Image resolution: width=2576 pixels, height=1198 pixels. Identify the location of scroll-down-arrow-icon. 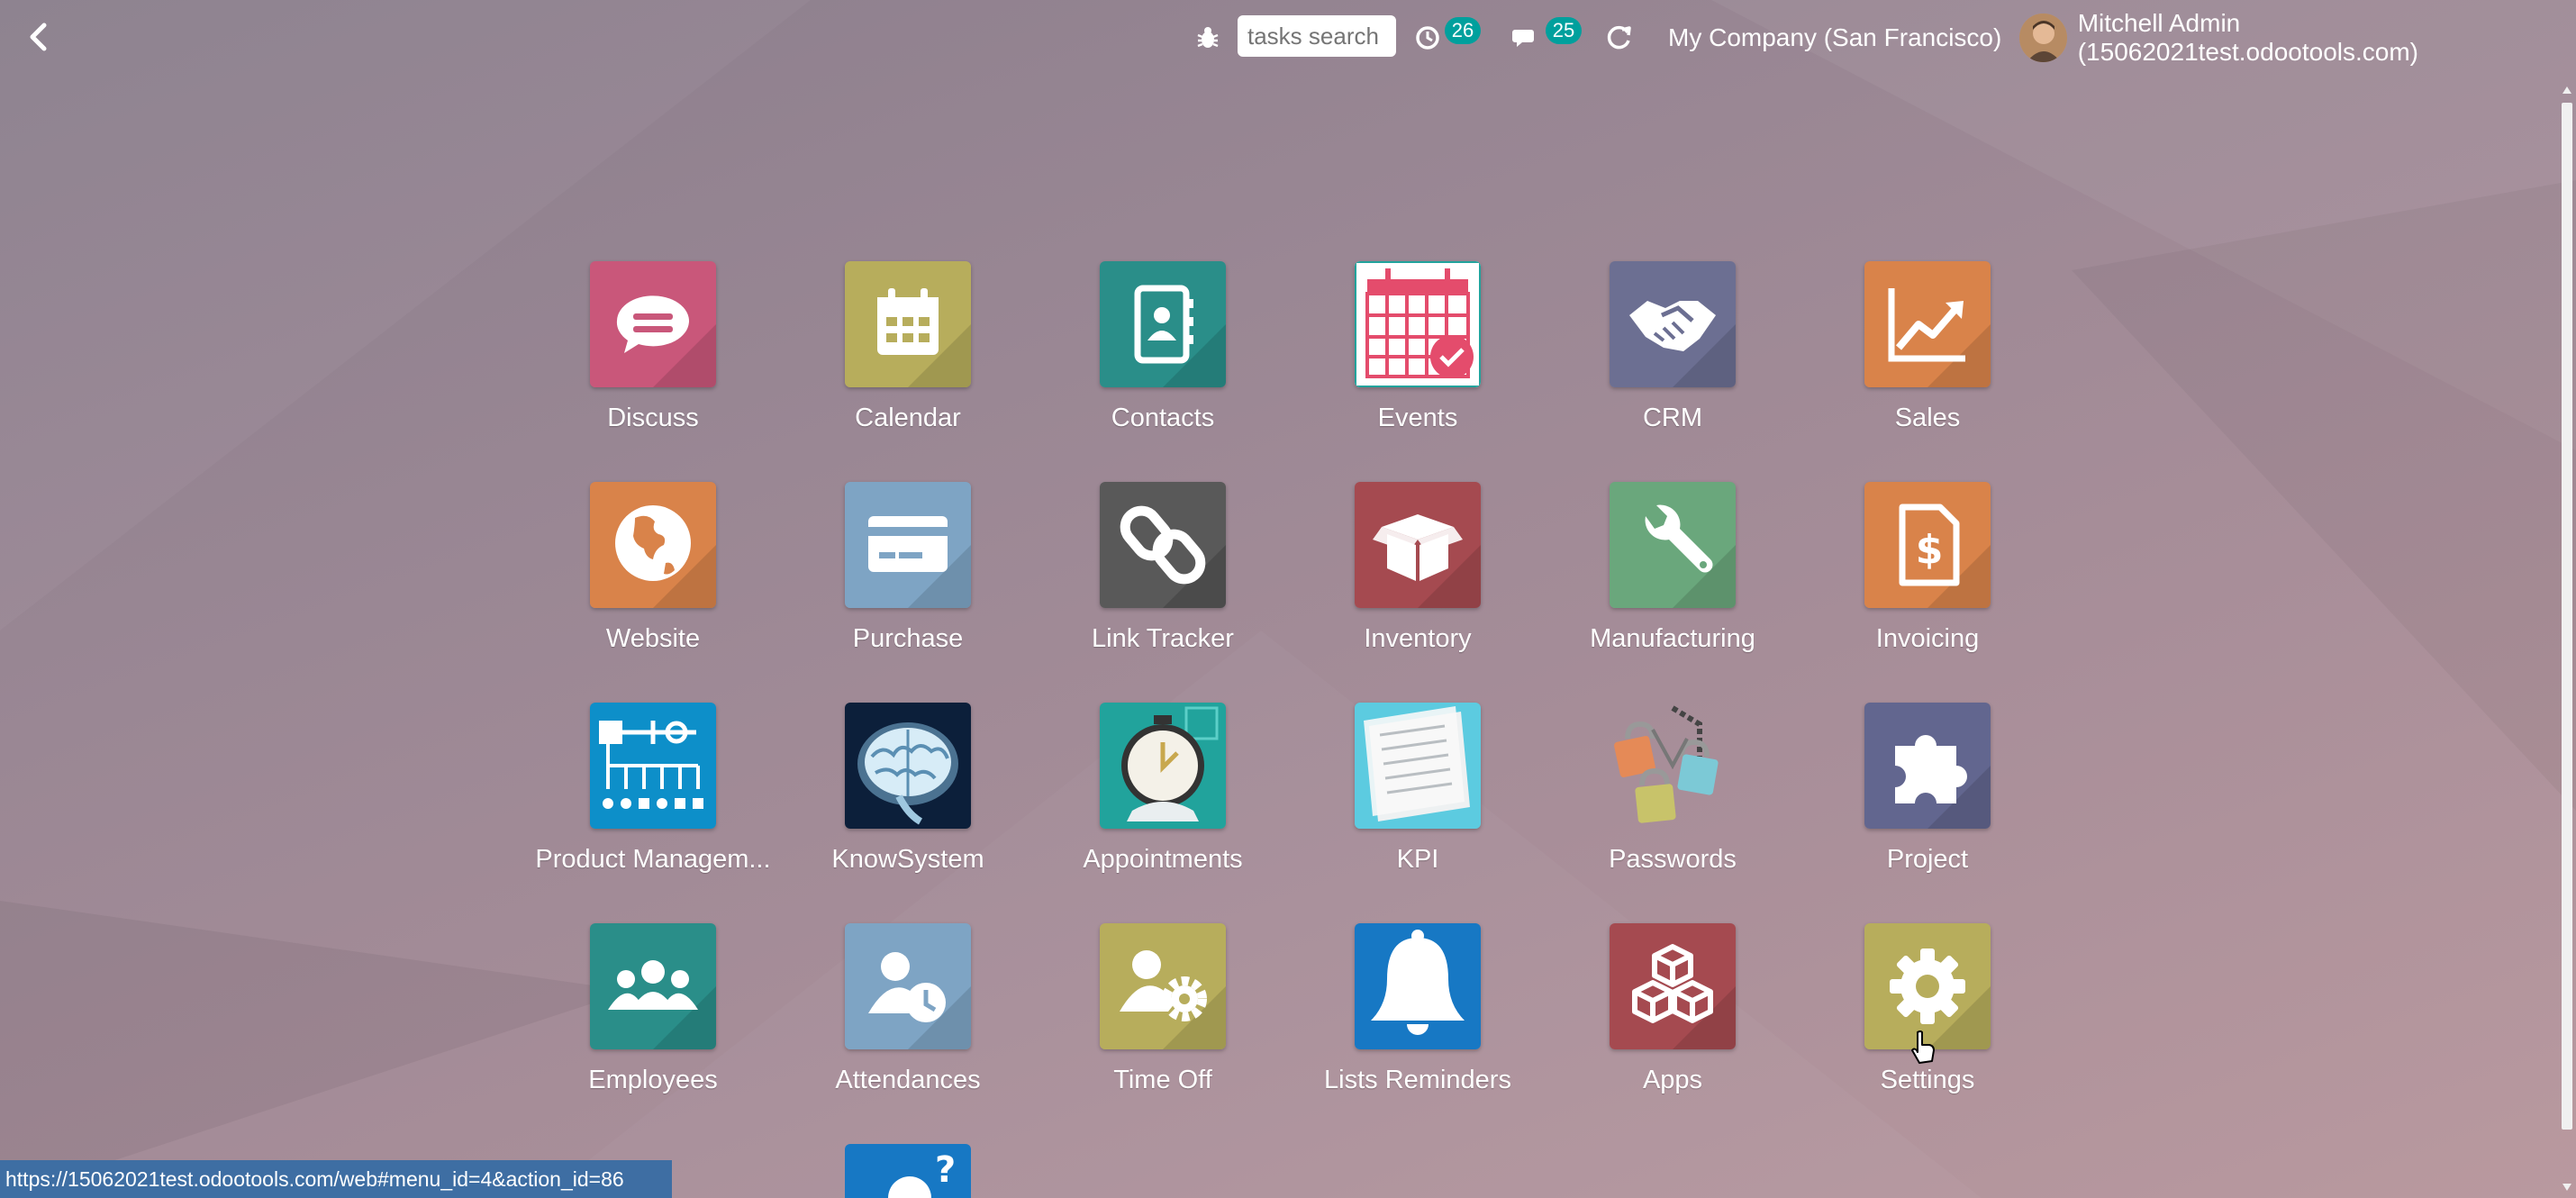
(2566, 1187).